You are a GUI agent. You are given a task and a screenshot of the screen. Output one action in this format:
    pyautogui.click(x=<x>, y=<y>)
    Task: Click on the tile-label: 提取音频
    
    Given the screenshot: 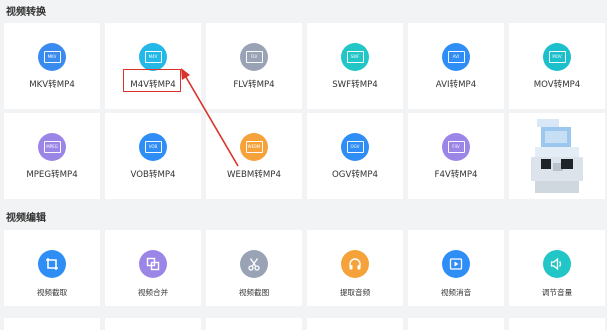 What is the action you would take?
    pyautogui.click(x=355, y=292)
    